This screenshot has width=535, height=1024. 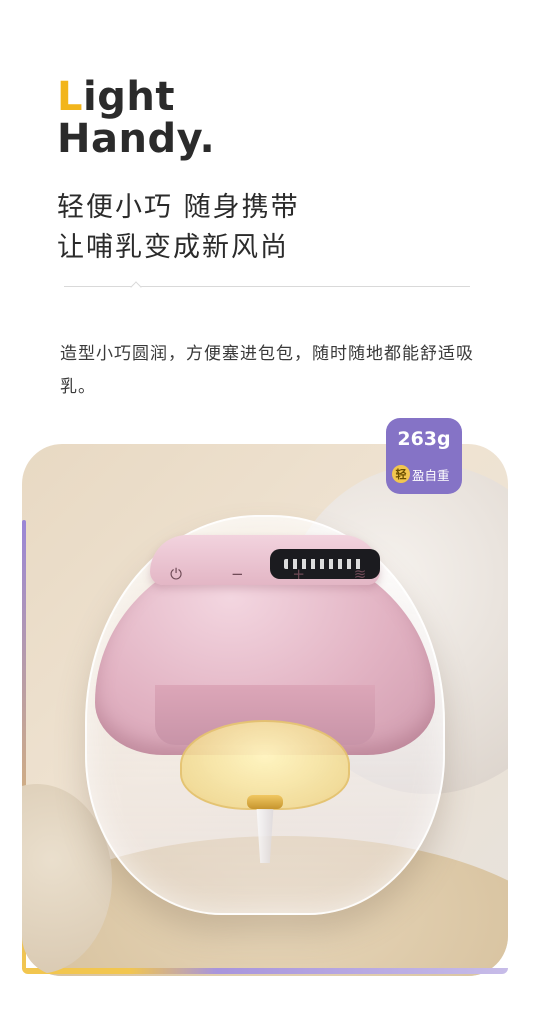 What do you see at coordinates (267, 370) in the screenshot?
I see `description: 造型小巧圆润，方便塞进包包，随时随地都能舒适吸乳。` at bounding box center [267, 370].